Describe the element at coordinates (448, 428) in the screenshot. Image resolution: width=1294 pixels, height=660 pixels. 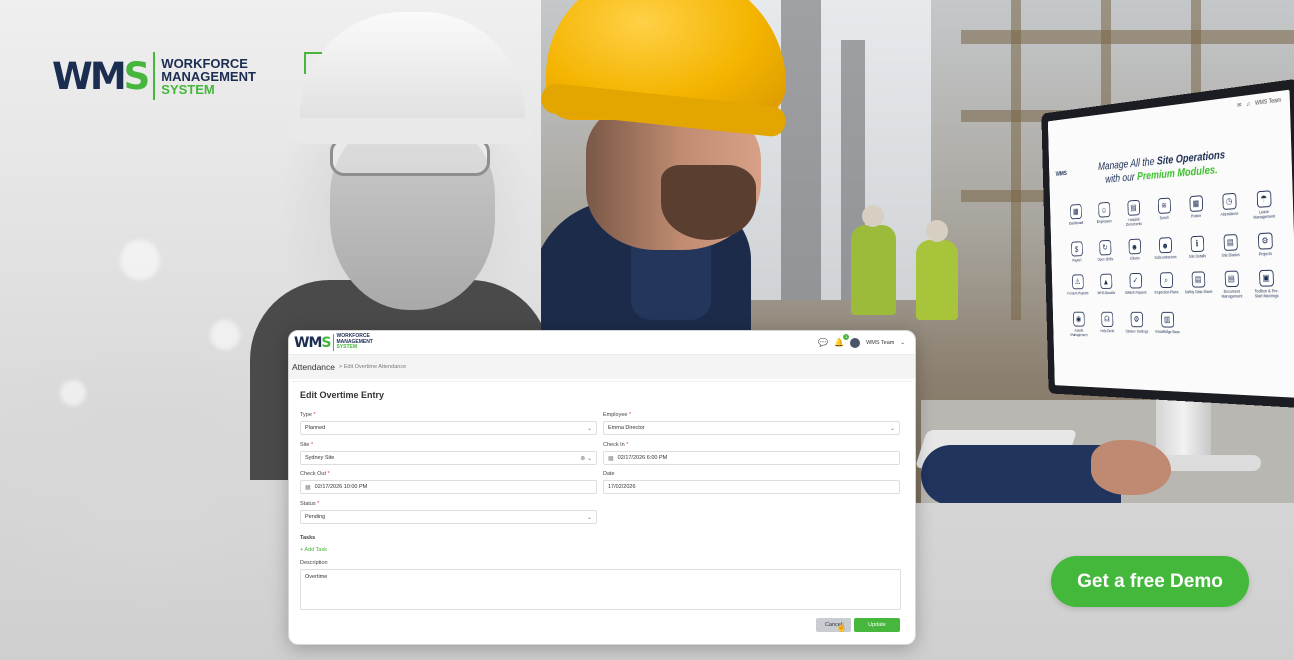
I see `type-select: Planned ⌄` at that location.